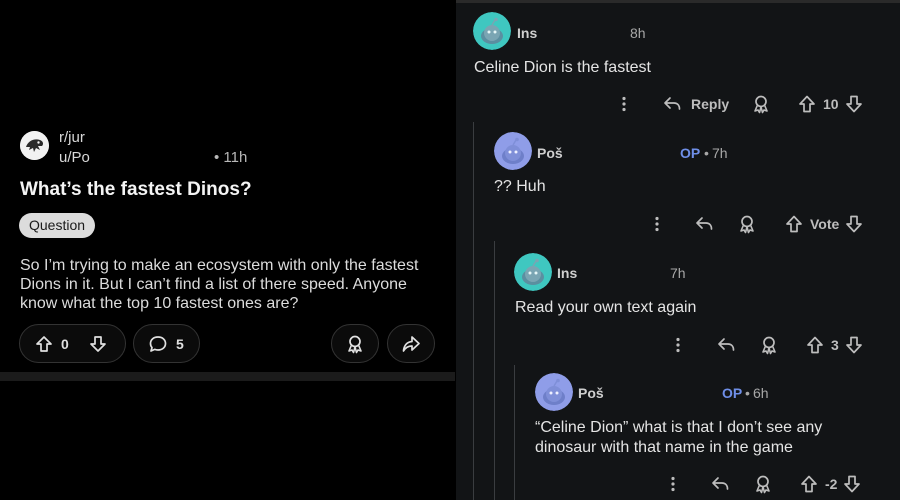 The image size is (900, 500). Describe the element at coordinates (562, 67) in the screenshot. I see `comment-text: Celine Dion is the fastest` at that location.